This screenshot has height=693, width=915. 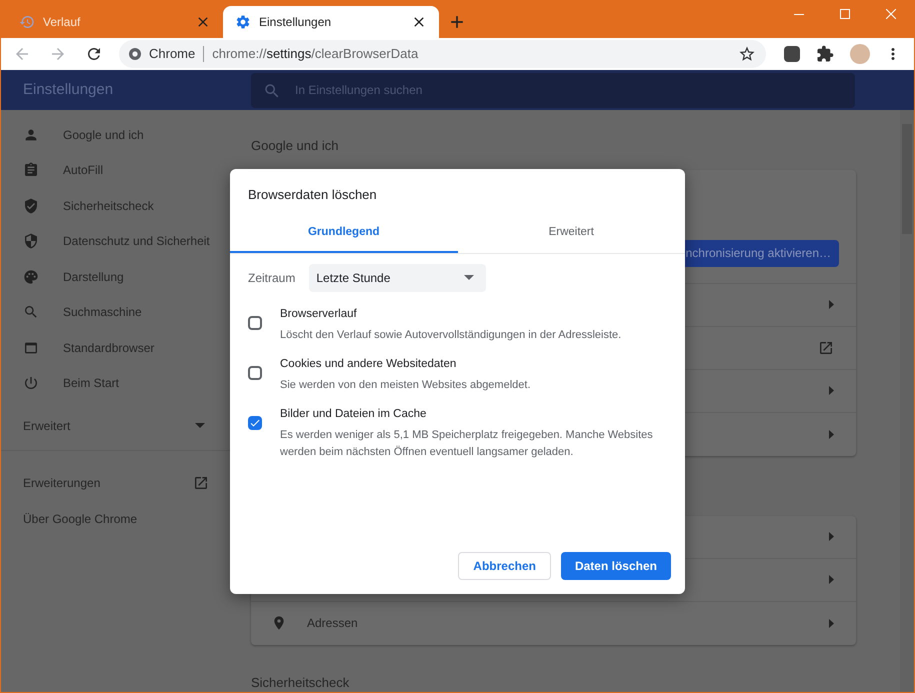 What do you see at coordinates (62, 22) in the screenshot?
I see `tab-title: Verlauf` at bounding box center [62, 22].